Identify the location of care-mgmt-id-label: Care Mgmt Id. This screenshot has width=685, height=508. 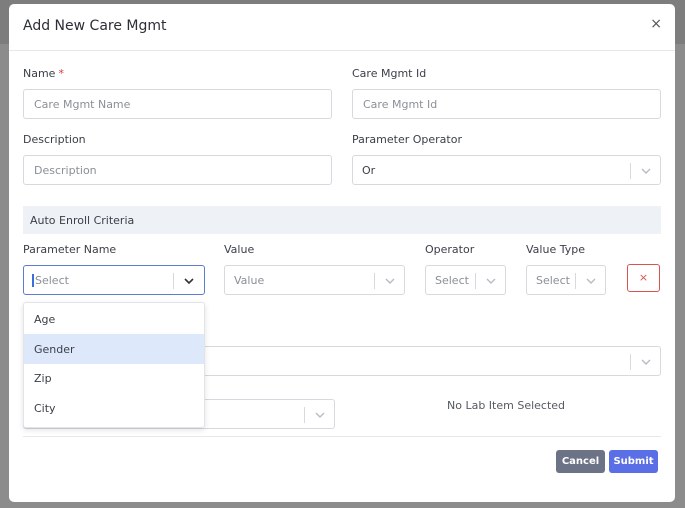
(389, 73).